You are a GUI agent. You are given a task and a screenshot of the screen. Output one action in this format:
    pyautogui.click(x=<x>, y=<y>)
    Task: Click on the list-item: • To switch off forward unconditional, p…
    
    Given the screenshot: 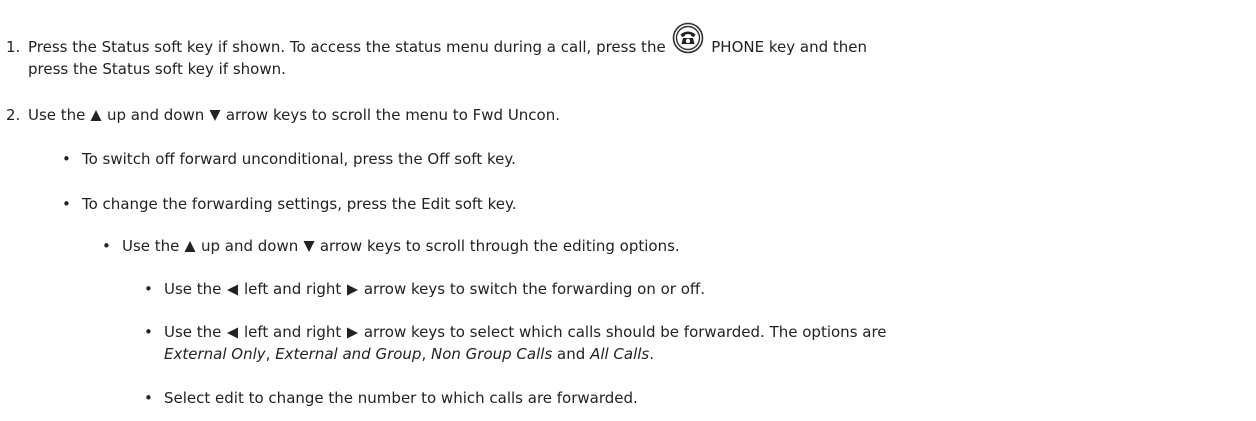 What is the action you would take?
    pyautogui.click(x=655, y=159)
    